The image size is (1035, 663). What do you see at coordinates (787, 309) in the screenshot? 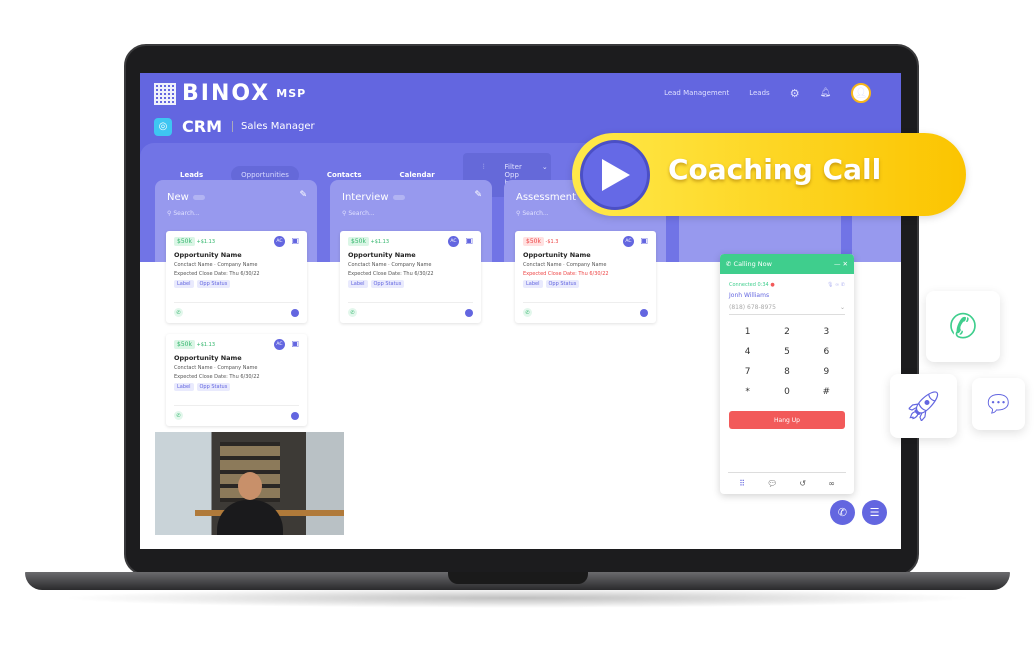
I see `phone-number-select: (818) 678-8975 ⌄` at bounding box center [787, 309].